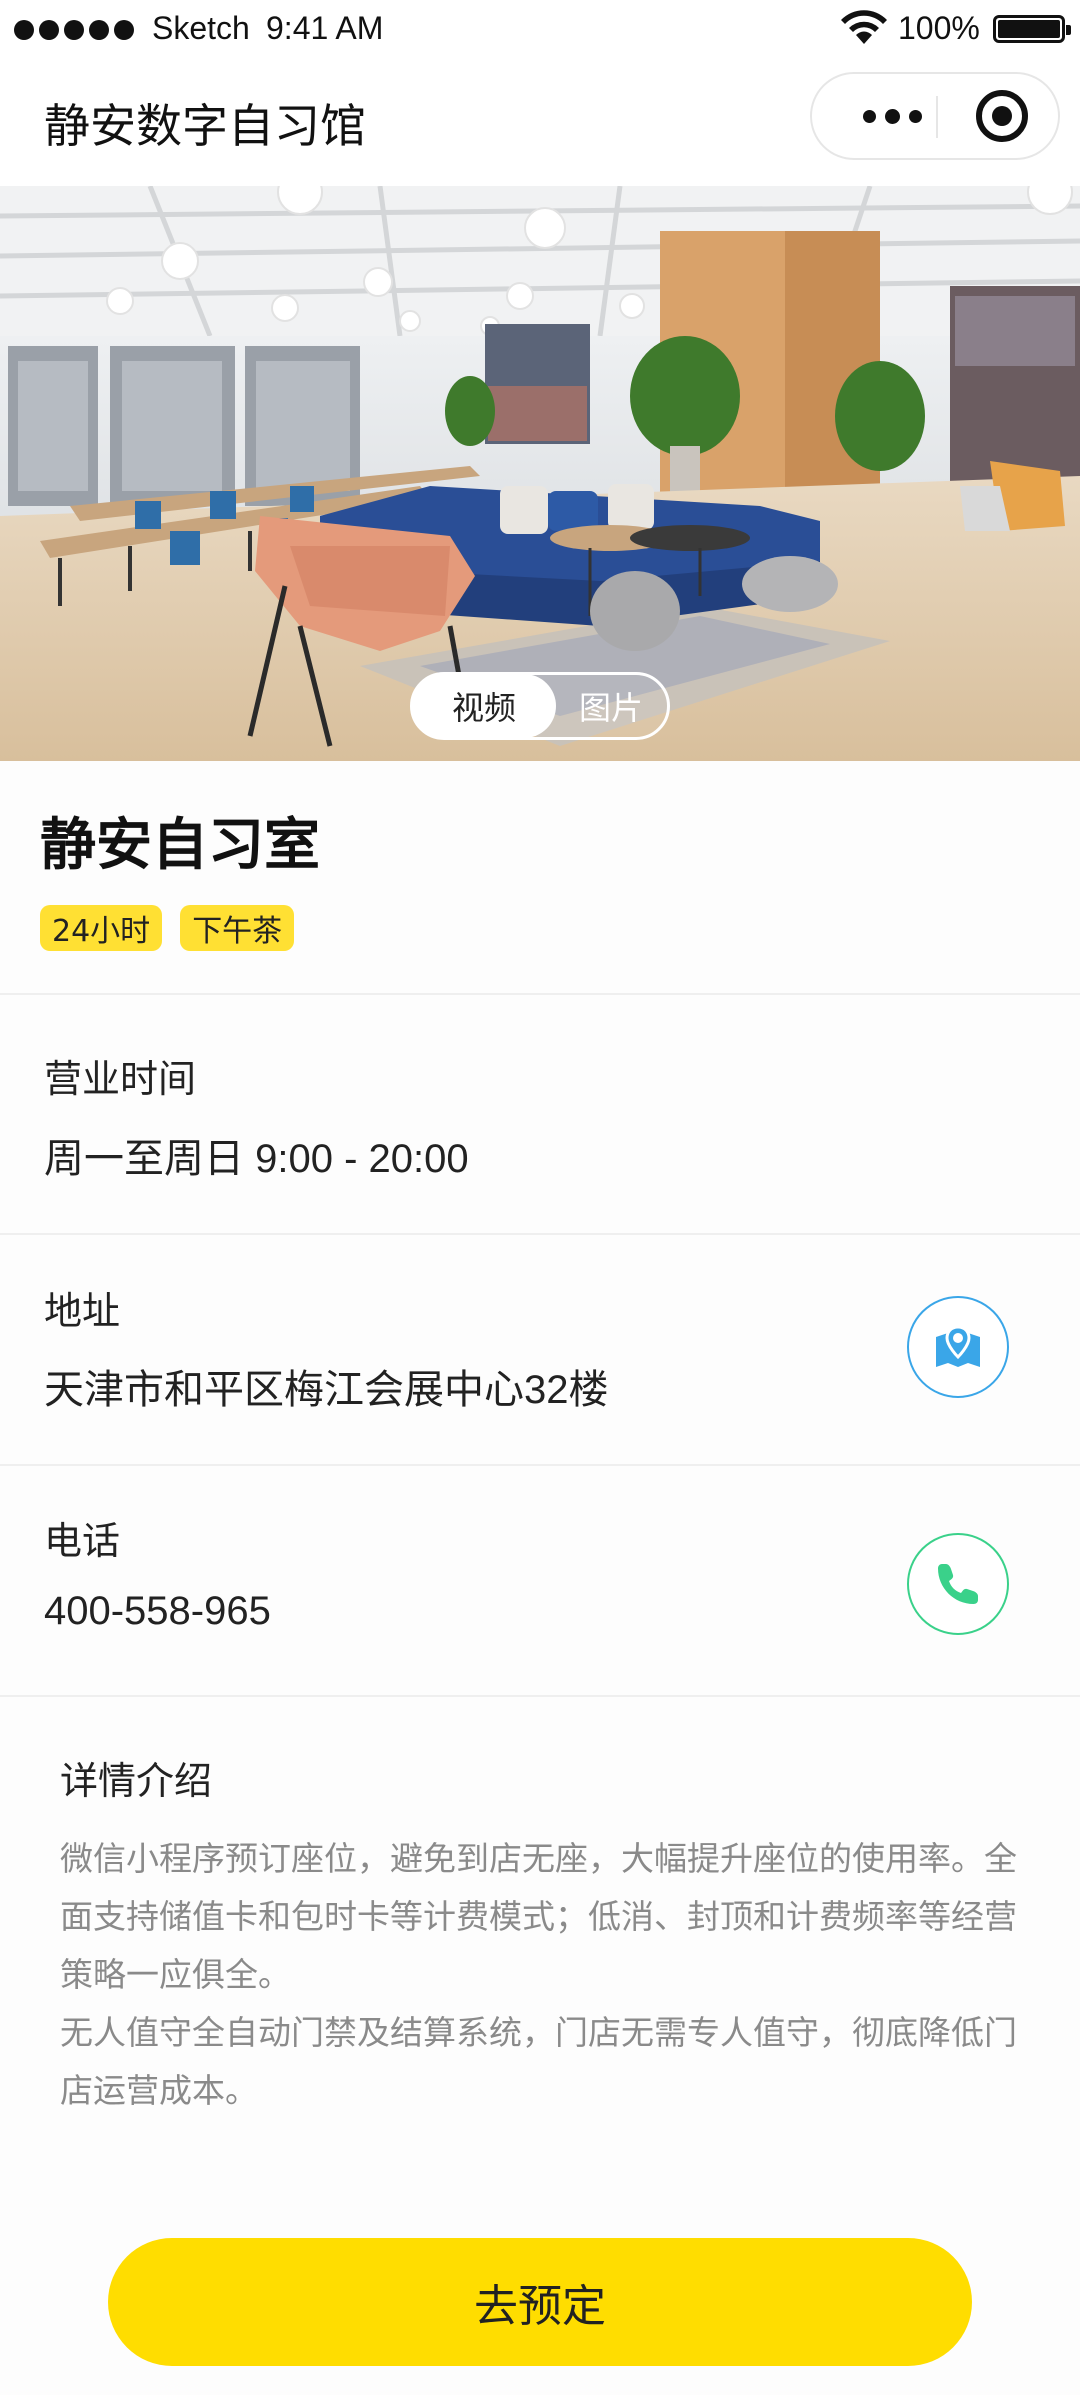  I want to click on page-title: 静安数字自习馆, so click(205, 126).